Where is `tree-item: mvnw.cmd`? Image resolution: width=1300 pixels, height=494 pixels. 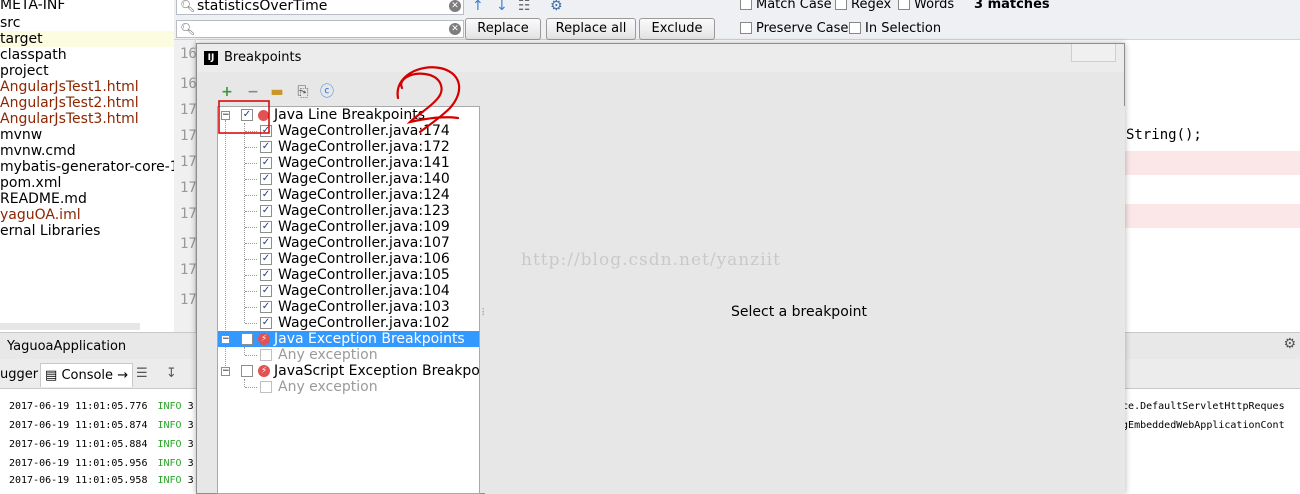
tree-item: mvnw.cmd is located at coordinates (38, 151).